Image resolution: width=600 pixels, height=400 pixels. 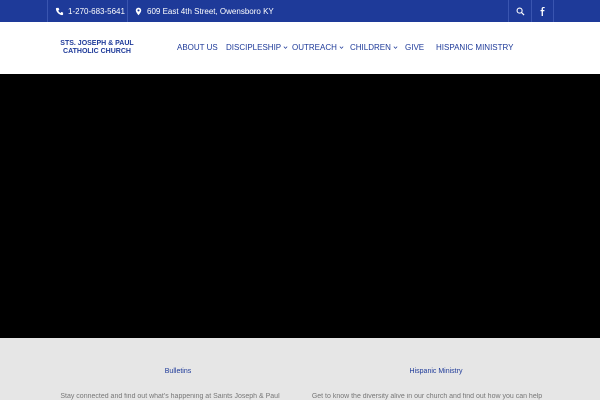 I want to click on bulletins-title: Bulletins, so click(x=178, y=371).